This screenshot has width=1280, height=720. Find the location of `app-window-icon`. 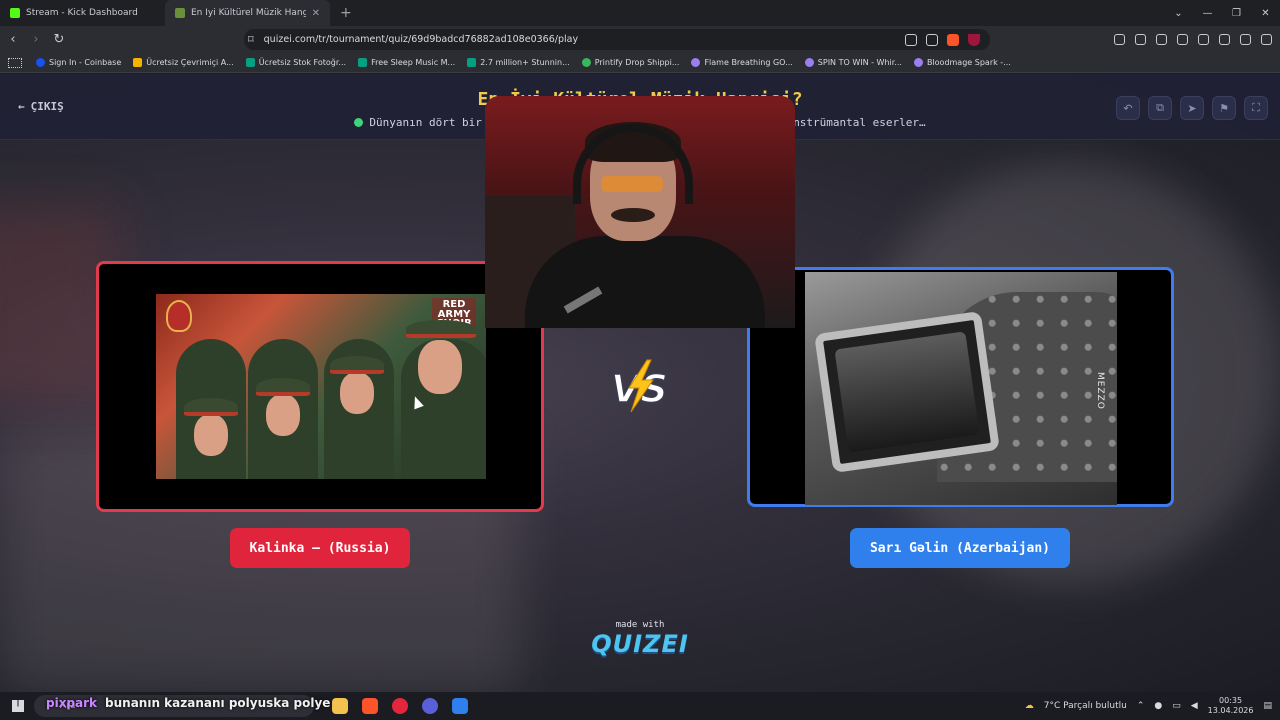

app-window-icon is located at coordinates (460, 706).